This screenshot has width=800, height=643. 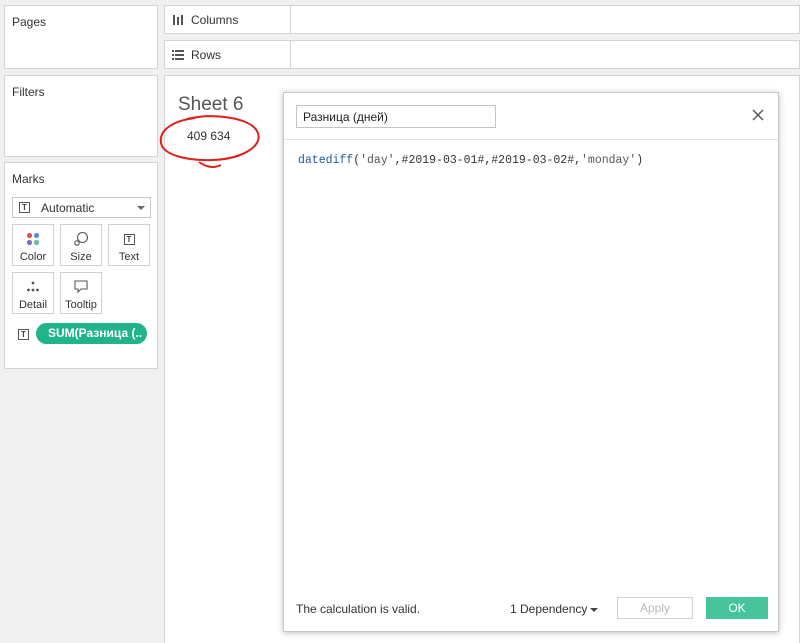 What do you see at coordinates (129, 257) in the screenshot?
I see `text-label: Text` at bounding box center [129, 257].